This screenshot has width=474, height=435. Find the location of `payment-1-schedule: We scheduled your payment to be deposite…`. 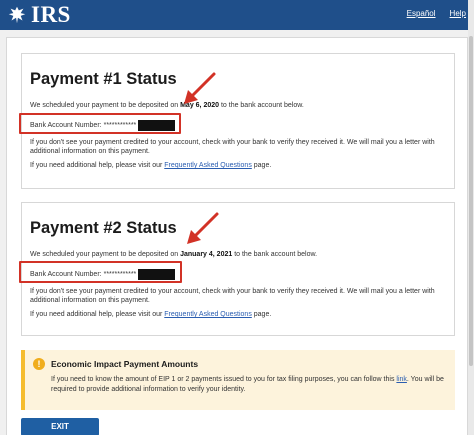

payment-1-schedule: We scheduled your payment to be deposite… is located at coordinates (167, 105).